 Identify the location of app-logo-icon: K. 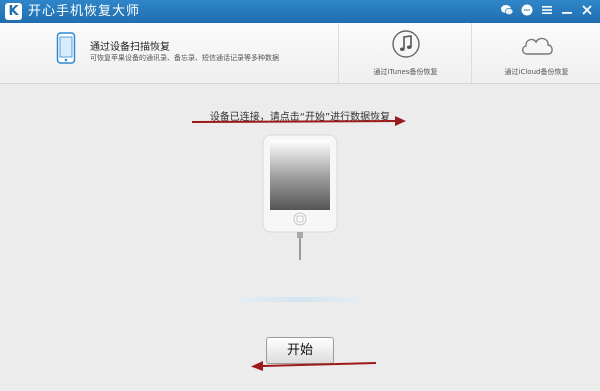
(13, 11).